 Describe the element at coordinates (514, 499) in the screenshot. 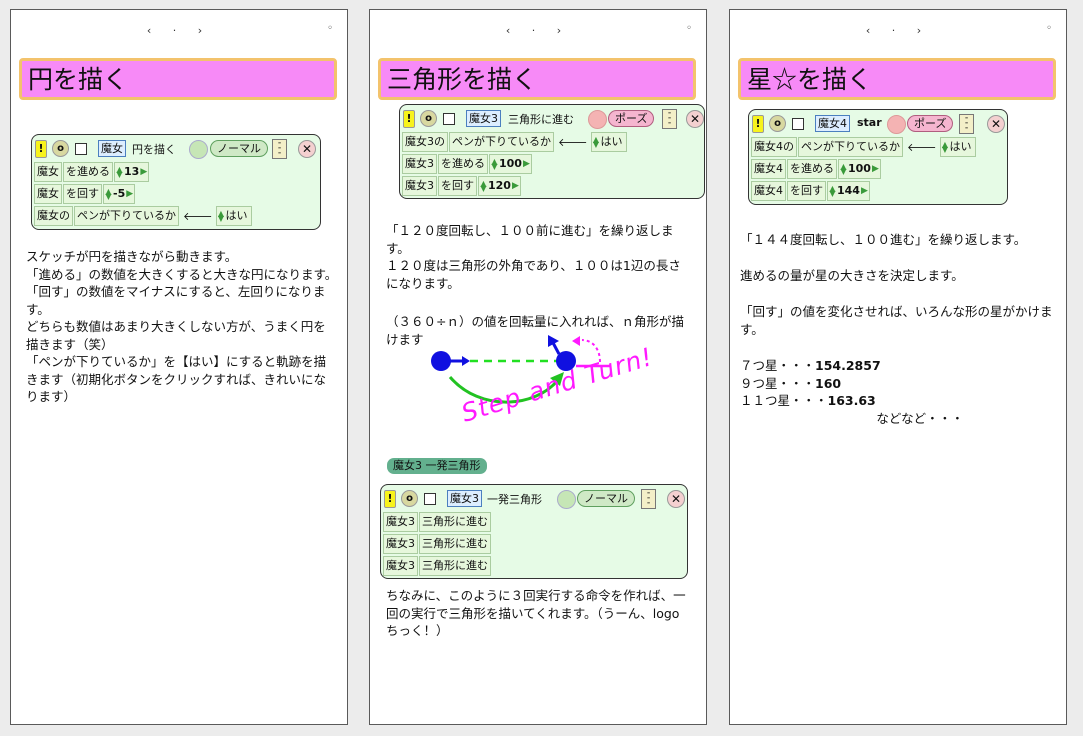

I see `script-name: 一発三角形` at that location.